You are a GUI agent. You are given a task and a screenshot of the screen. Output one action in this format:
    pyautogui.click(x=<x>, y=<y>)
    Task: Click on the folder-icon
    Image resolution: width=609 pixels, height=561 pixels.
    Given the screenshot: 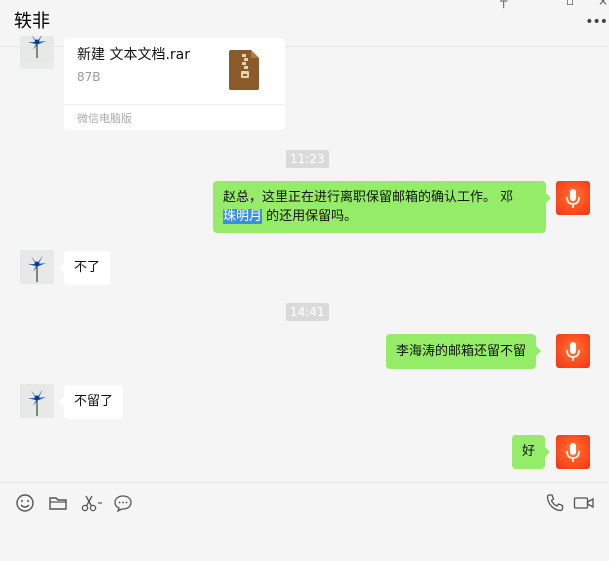 What is the action you would take?
    pyautogui.click(x=58, y=503)
    